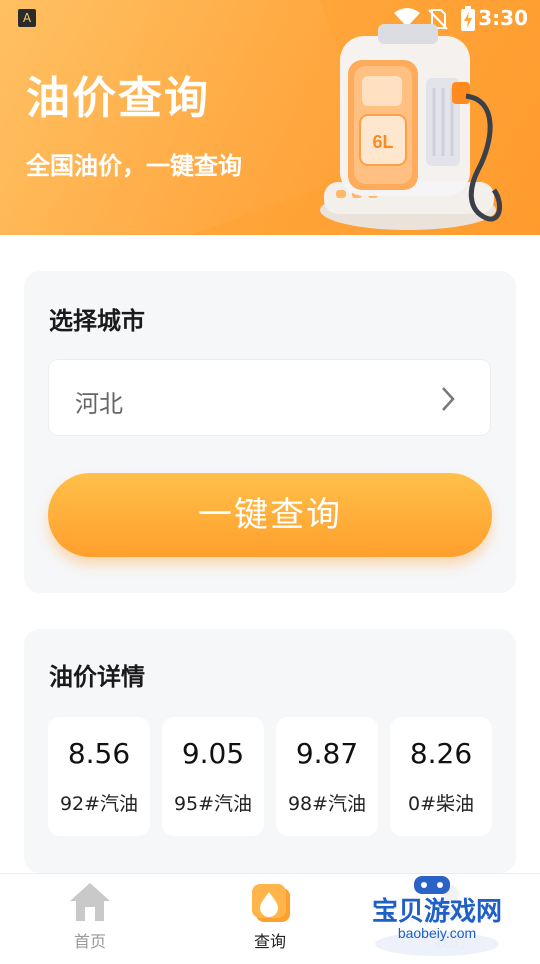  Describe the element at coordinates (269, 397) in the screenshot. I see `city-selector: 河北` at that location.